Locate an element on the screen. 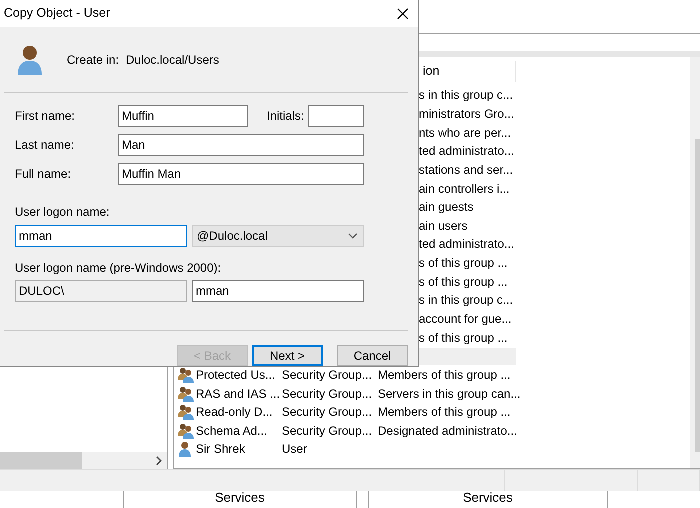  domain-field: DULOC\ is located at coordinates (101, 291).